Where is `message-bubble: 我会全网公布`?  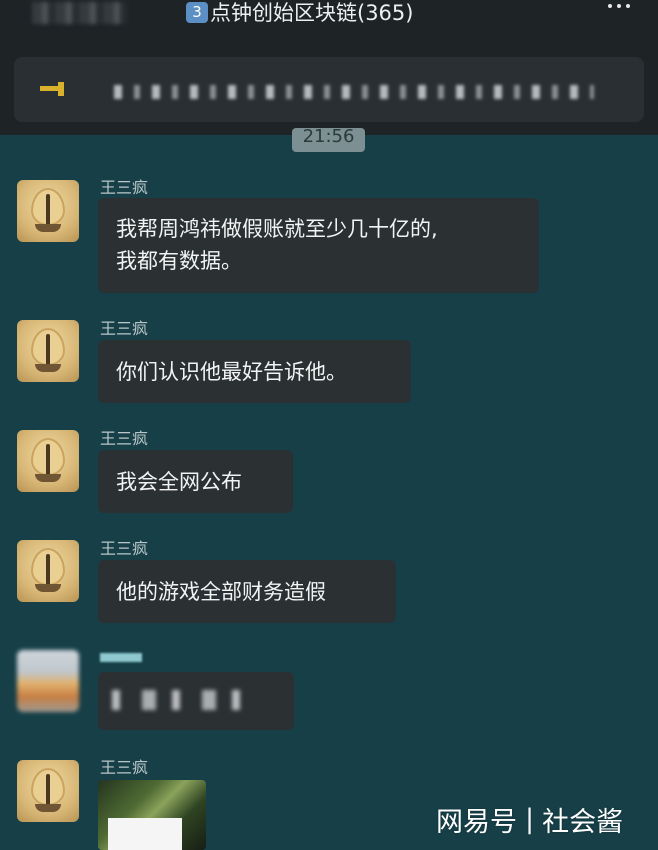 message-bubble: 我会全网公布 is located at coordinates (195, 481).